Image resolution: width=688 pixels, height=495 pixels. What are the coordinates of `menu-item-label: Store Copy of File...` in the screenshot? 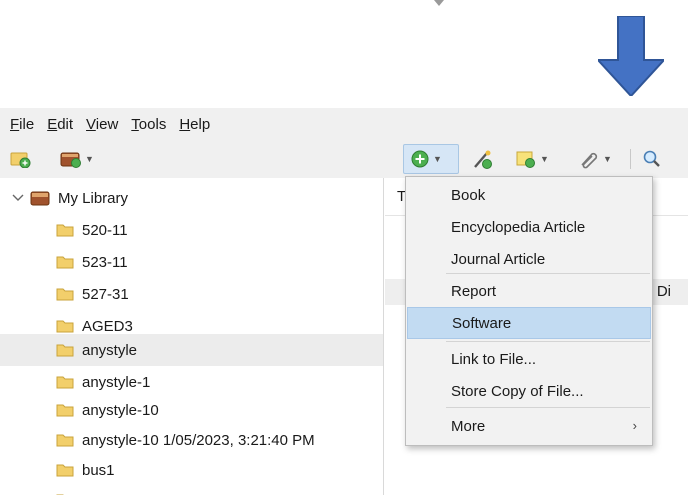 It's located at (517, 391).